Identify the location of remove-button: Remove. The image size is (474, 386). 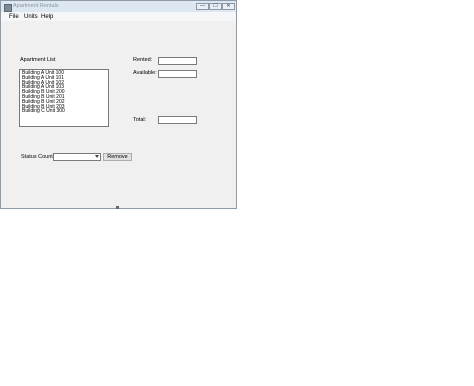
(117, 157).